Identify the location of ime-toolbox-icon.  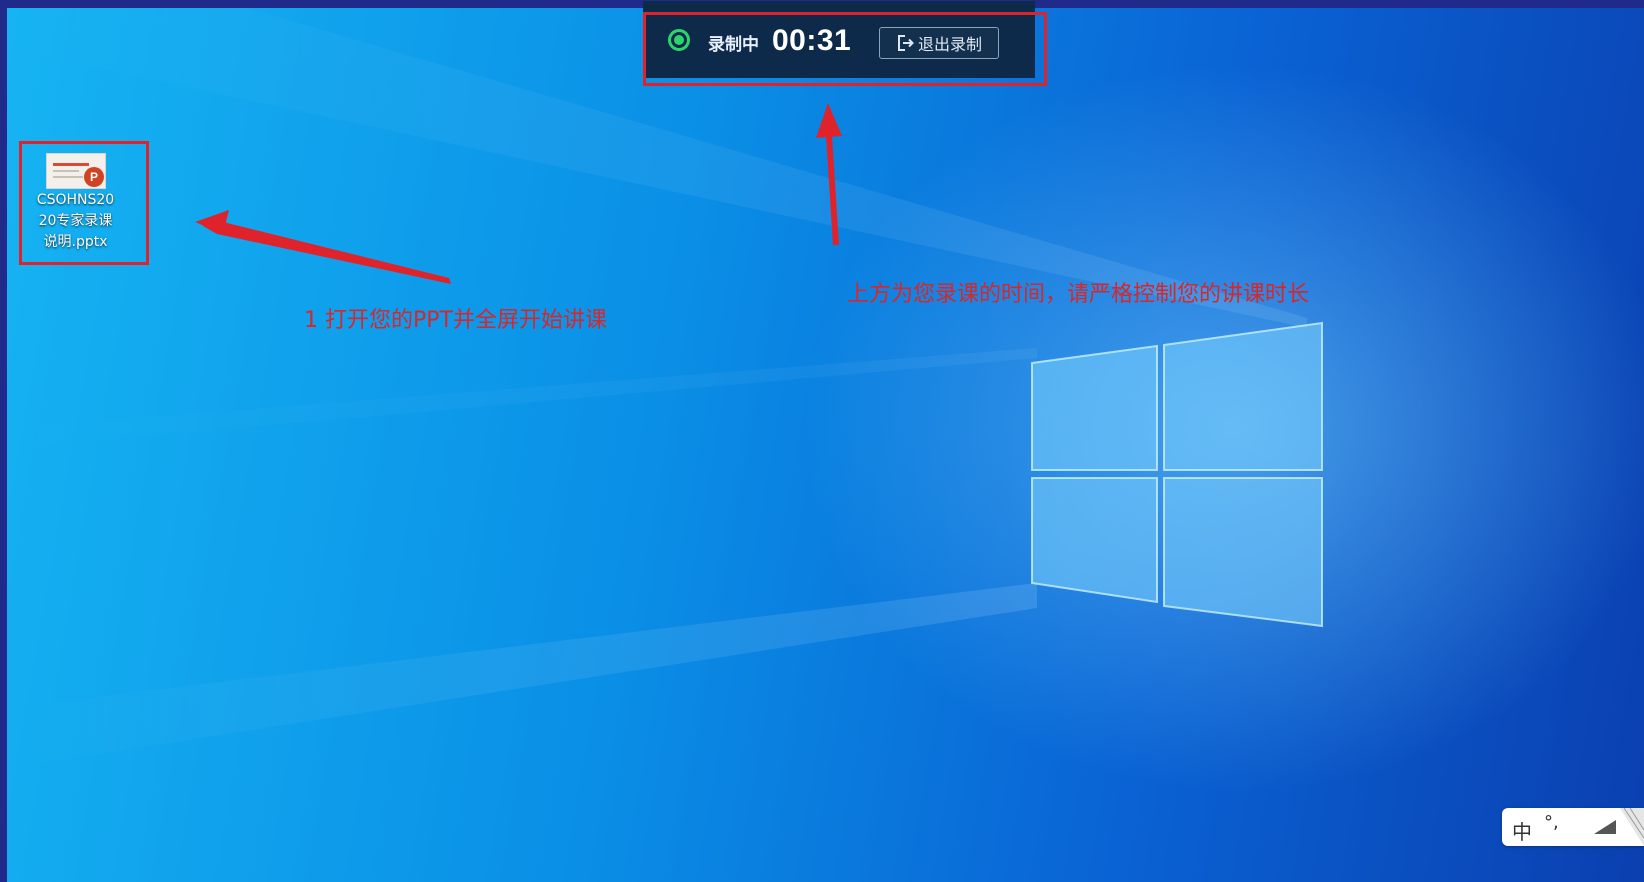
(1605, 827).